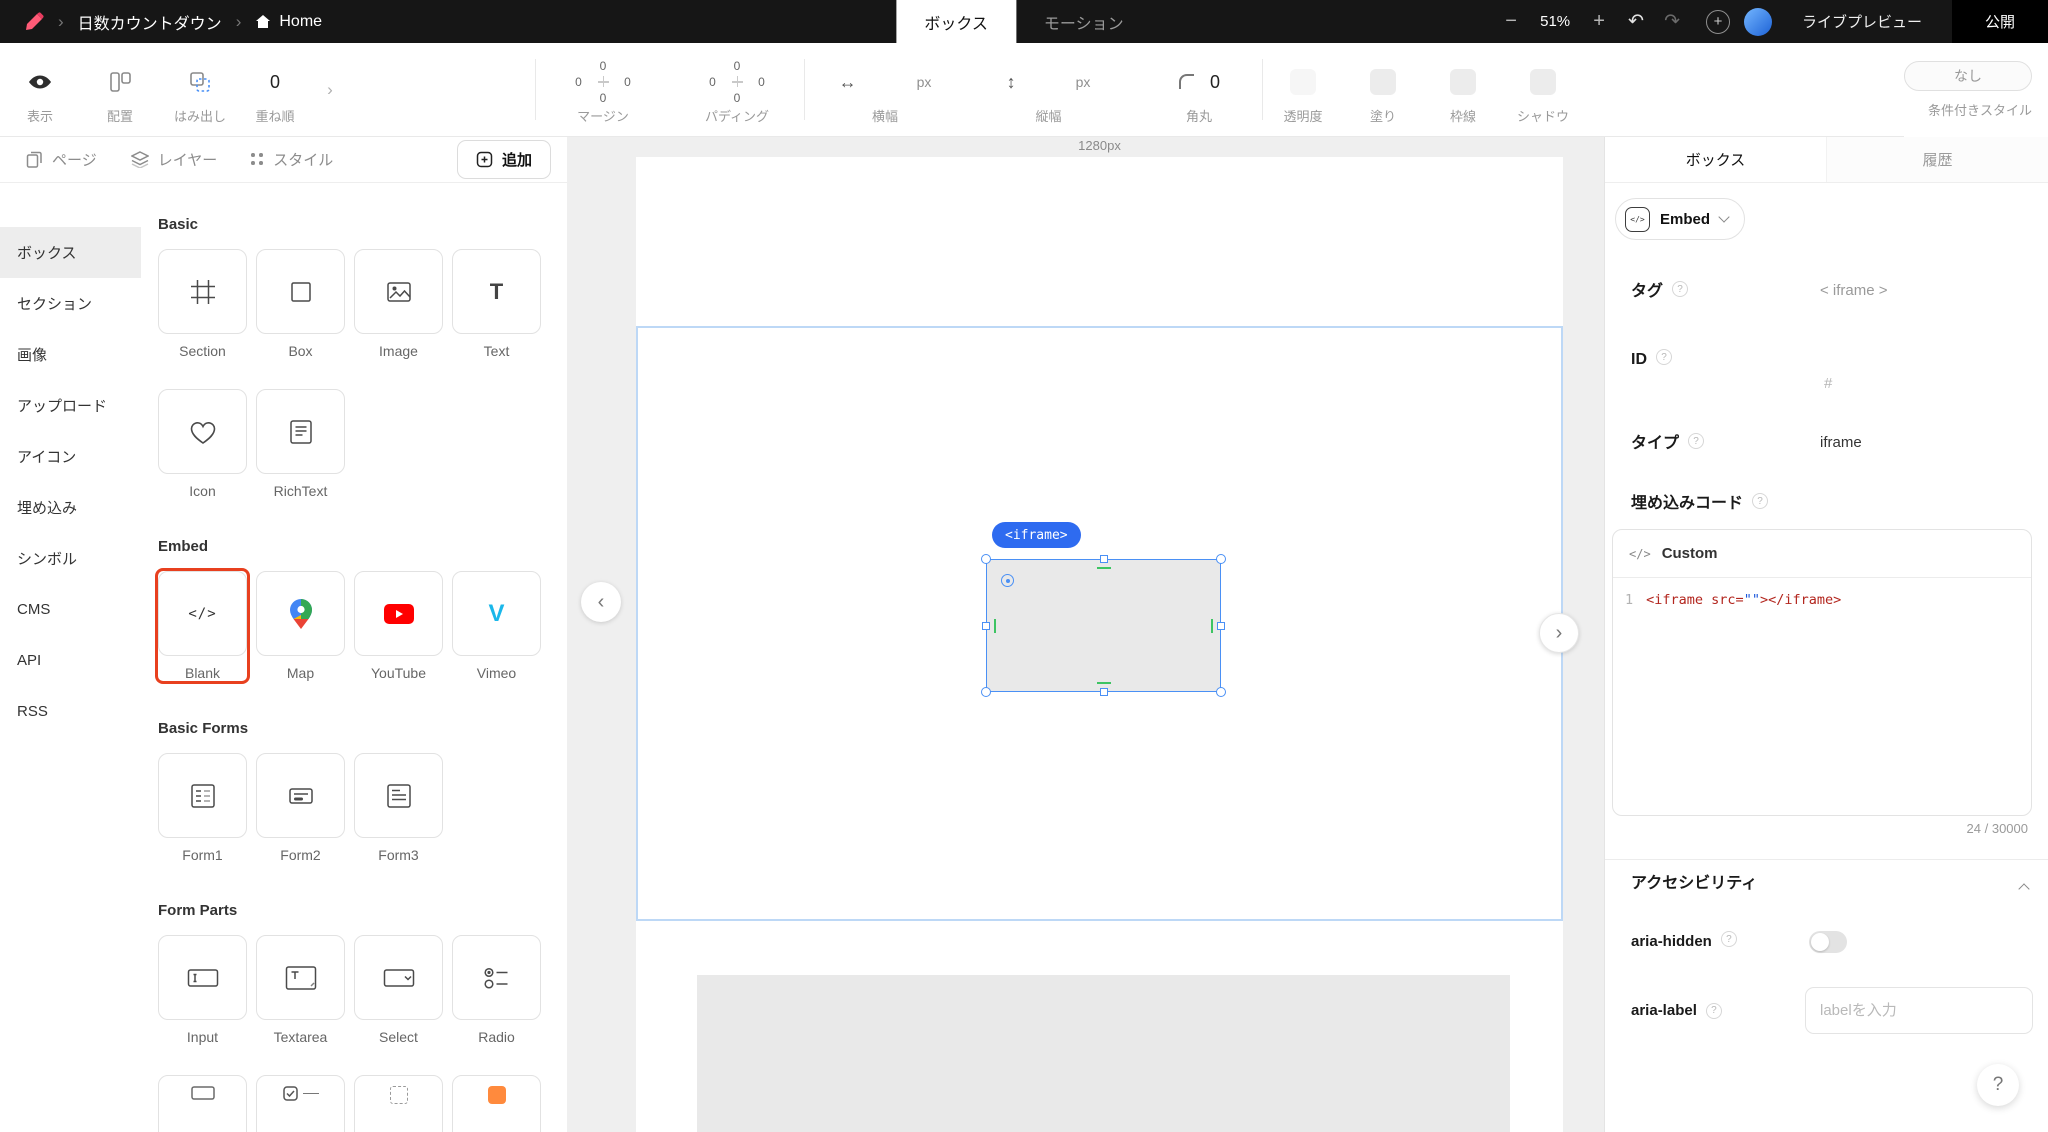 The width and height of the screenshot is (2048, 1132). What do you see at coordinates (1728, 939) in the screenshot?
I see `aria-hidden-help-icon: ?` at bounding box center [1728, 939].